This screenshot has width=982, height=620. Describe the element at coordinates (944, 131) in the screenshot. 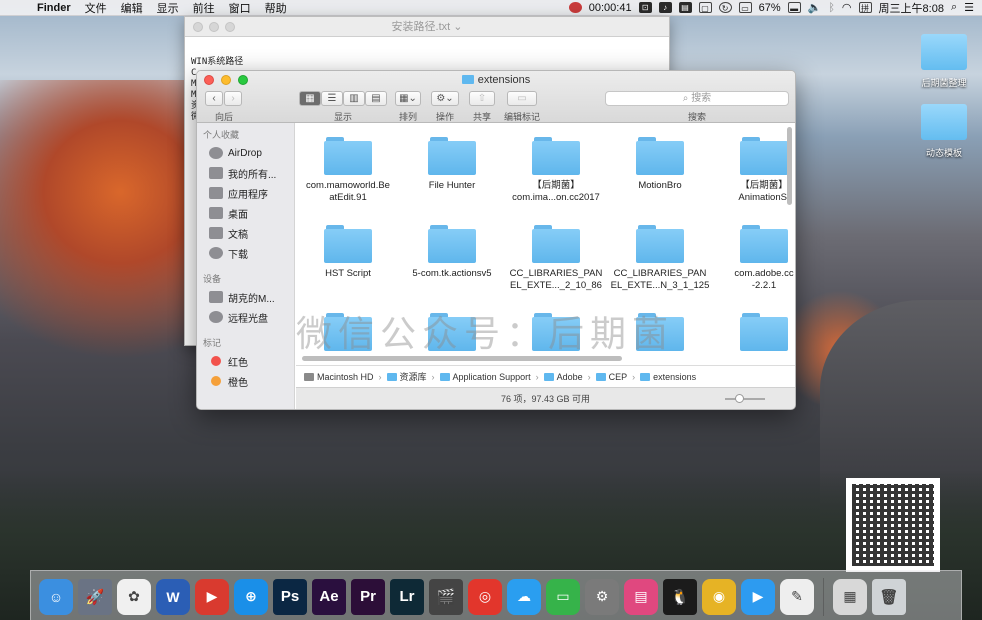

I see `desktop-folder: 动态模板` at that location.